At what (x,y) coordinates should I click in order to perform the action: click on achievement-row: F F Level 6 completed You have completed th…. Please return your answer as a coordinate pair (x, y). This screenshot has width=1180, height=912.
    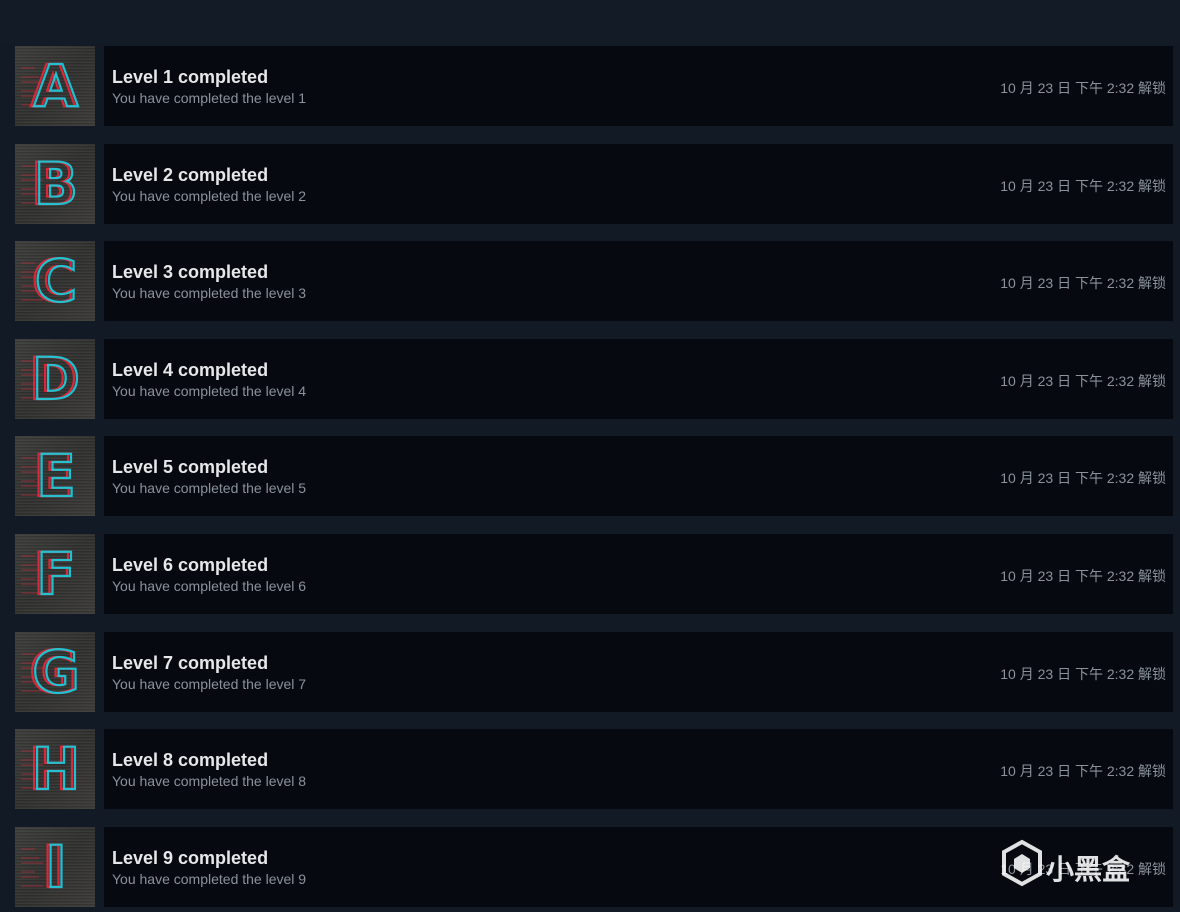
    Looking at the image, I should click on (594, 574).